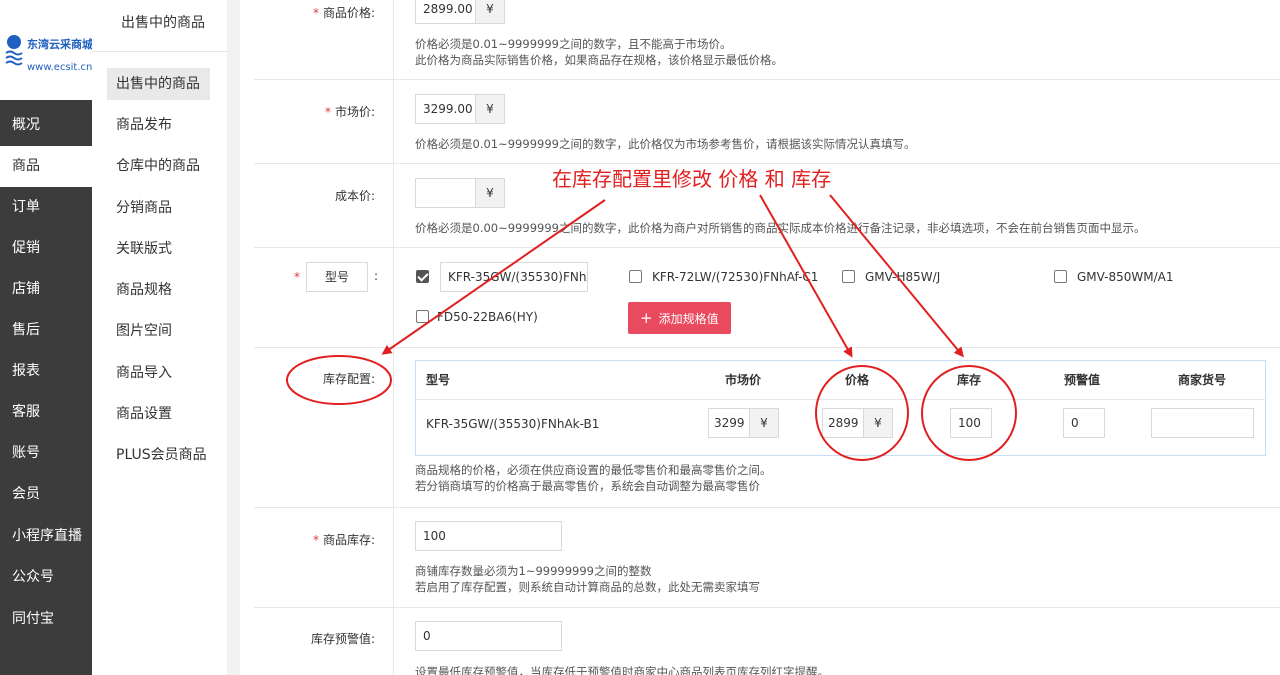  I want to click on nav-item-overview: 概况, so click(46, 125).